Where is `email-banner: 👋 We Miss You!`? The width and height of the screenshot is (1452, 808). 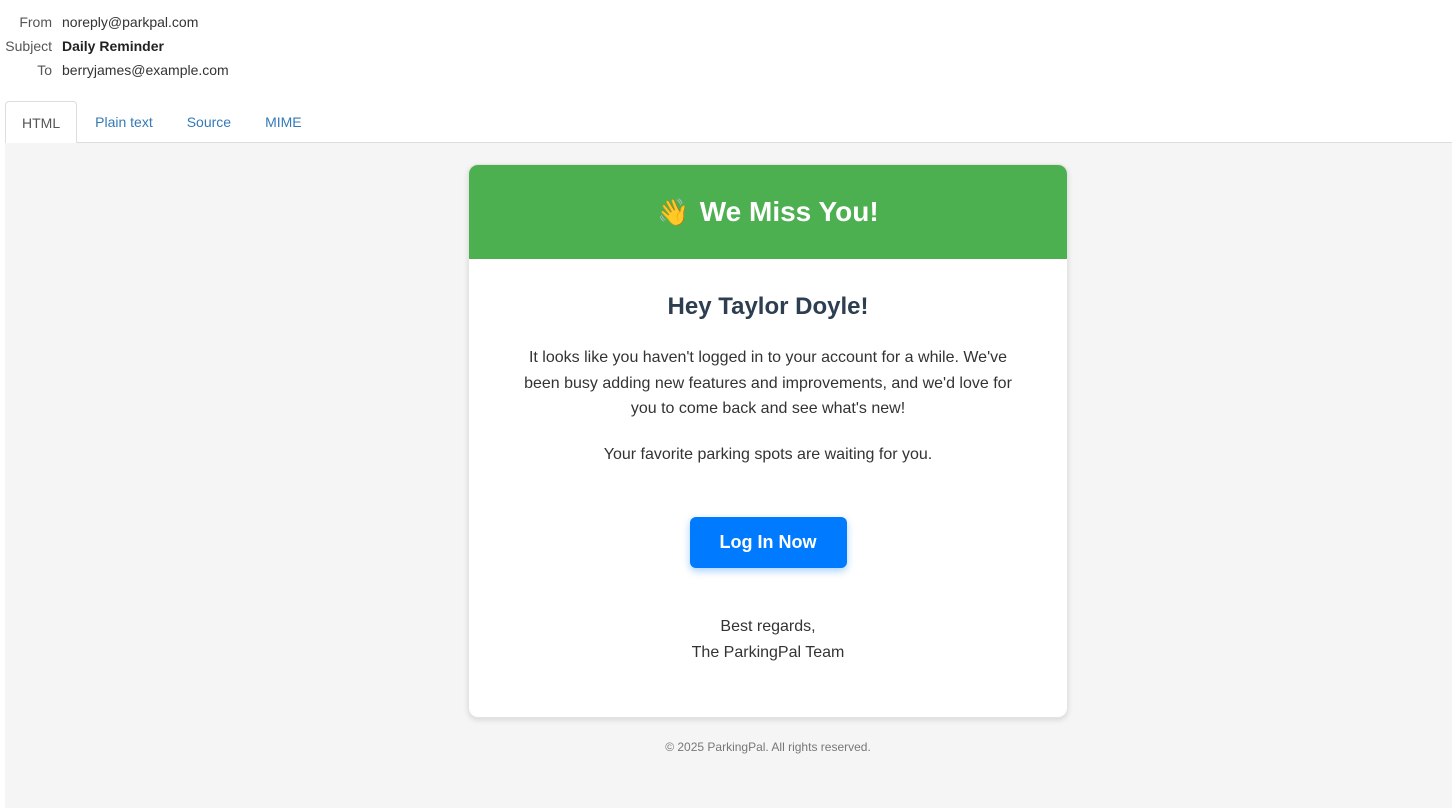
email-banner: 👋 We Miss You! is located at coordinates (768, 212).